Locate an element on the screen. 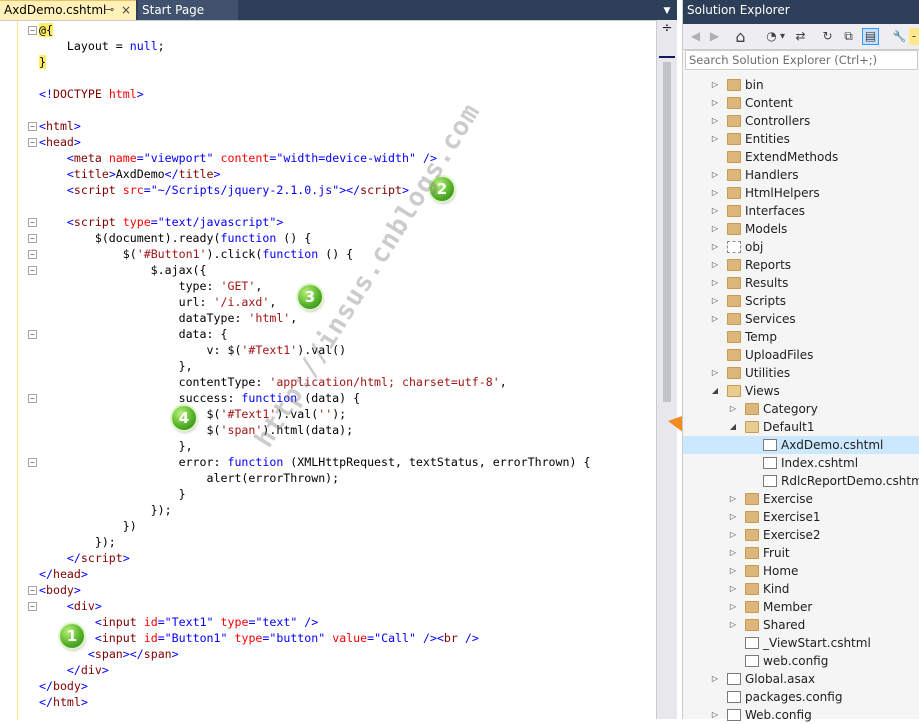 The image size is (919, 724). back-icon: ◀ is located at coordinates (695, 36).